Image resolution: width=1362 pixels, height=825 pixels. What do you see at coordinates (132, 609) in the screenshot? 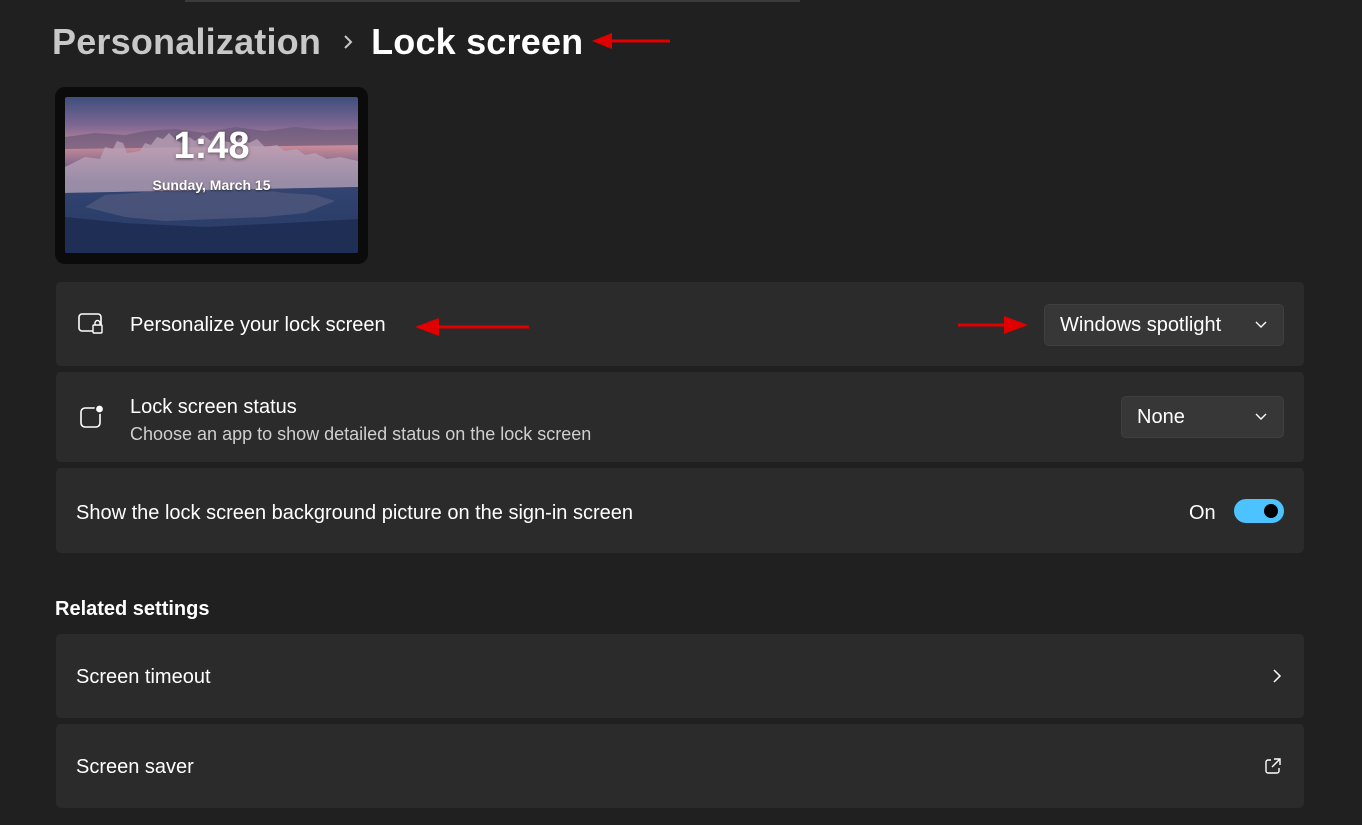
I see `related-settings-heading: Related settings` at bounding box center [132, 609].